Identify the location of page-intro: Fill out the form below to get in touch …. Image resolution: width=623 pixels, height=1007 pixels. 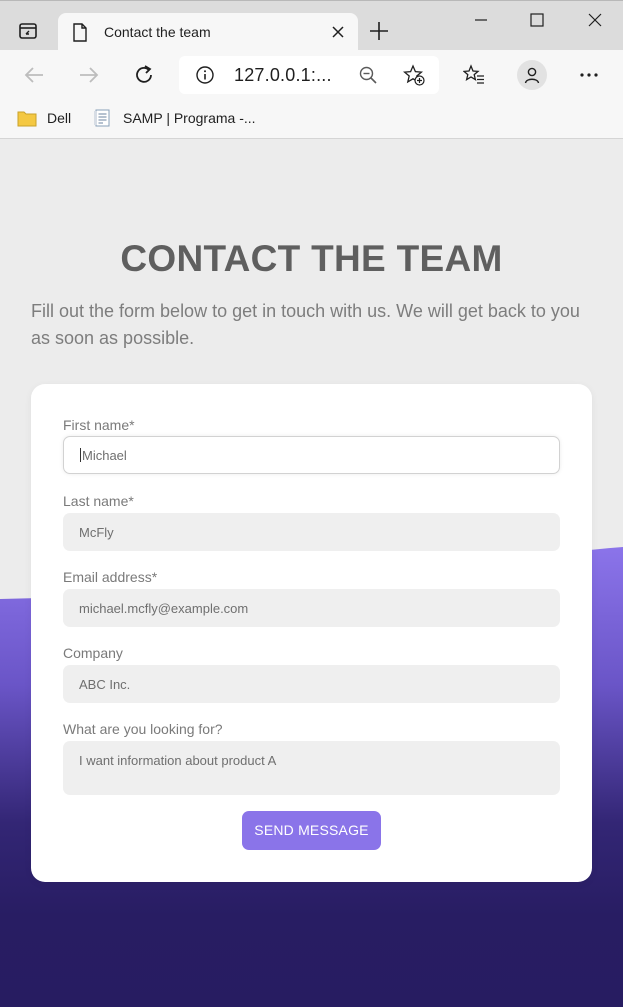
(305, 324).